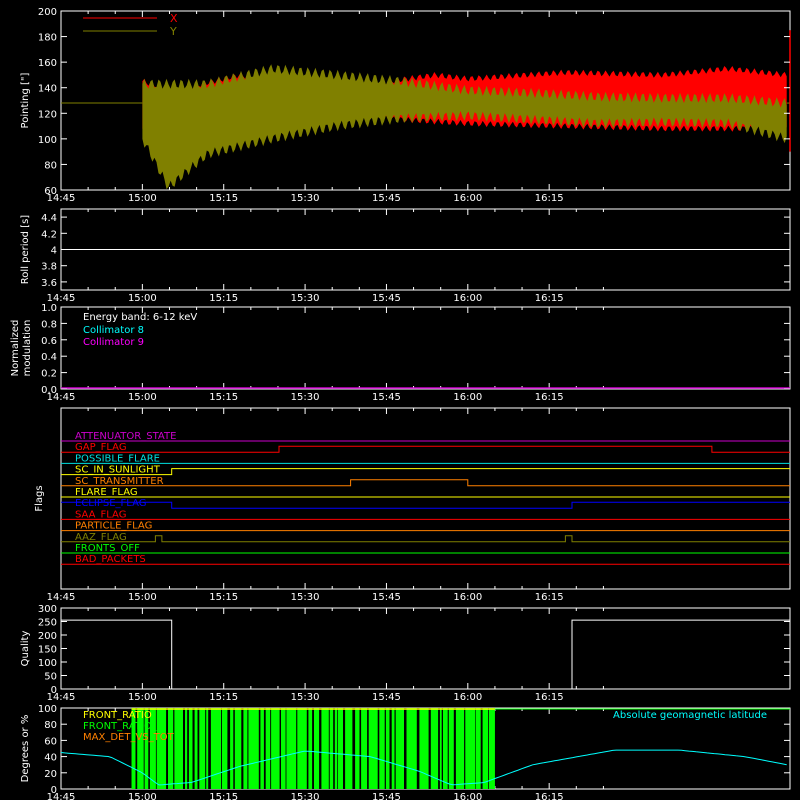 Image resolution: width=800 pixels, height=800 pixels. I want to click on y-axis-label: Roll period [s], so click(25, 249).